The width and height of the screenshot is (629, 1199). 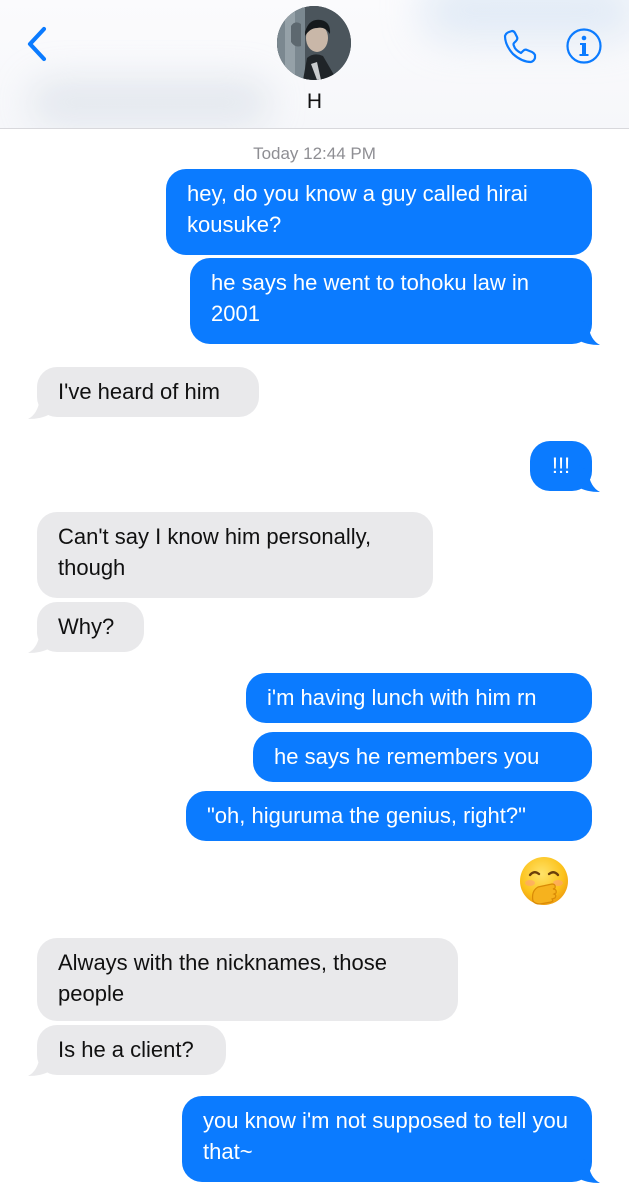 I want to click on message-text: he says he went to tohoku law in 2001, so click(x=370, y=298).